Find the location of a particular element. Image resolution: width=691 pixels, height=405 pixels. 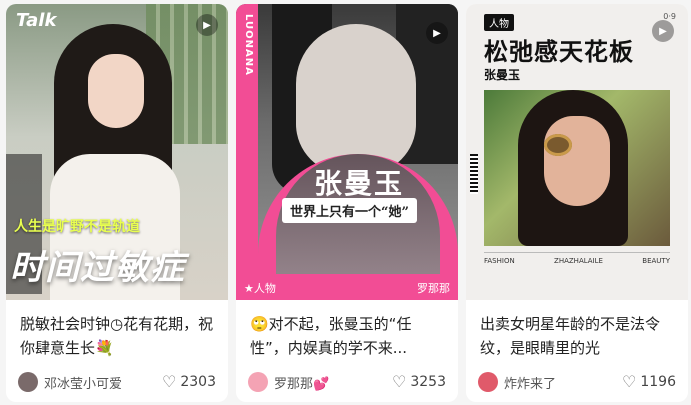

like-button: ♡ 1196 is located at coordinates (649, 381).